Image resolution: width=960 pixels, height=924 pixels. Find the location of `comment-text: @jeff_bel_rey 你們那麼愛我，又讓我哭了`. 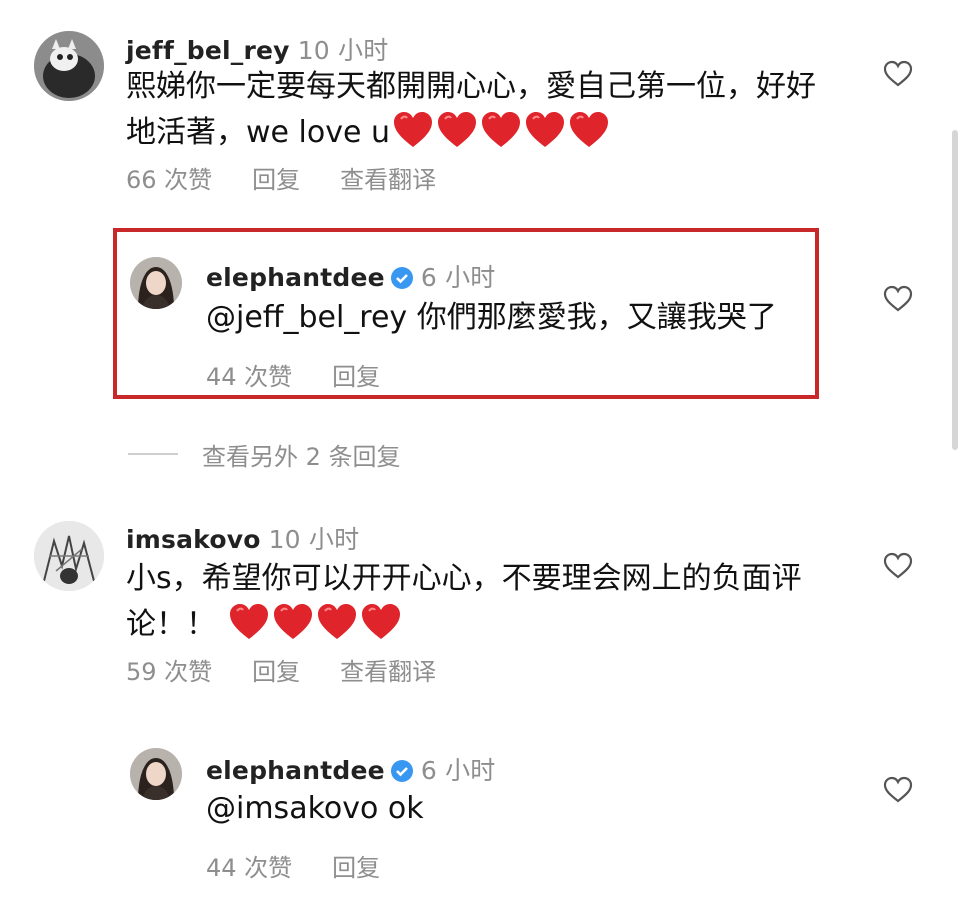

comment-text: @jeff_bel_rey 你們那麼愛我，又讓我哭了 is located at coordinates (491, 318).